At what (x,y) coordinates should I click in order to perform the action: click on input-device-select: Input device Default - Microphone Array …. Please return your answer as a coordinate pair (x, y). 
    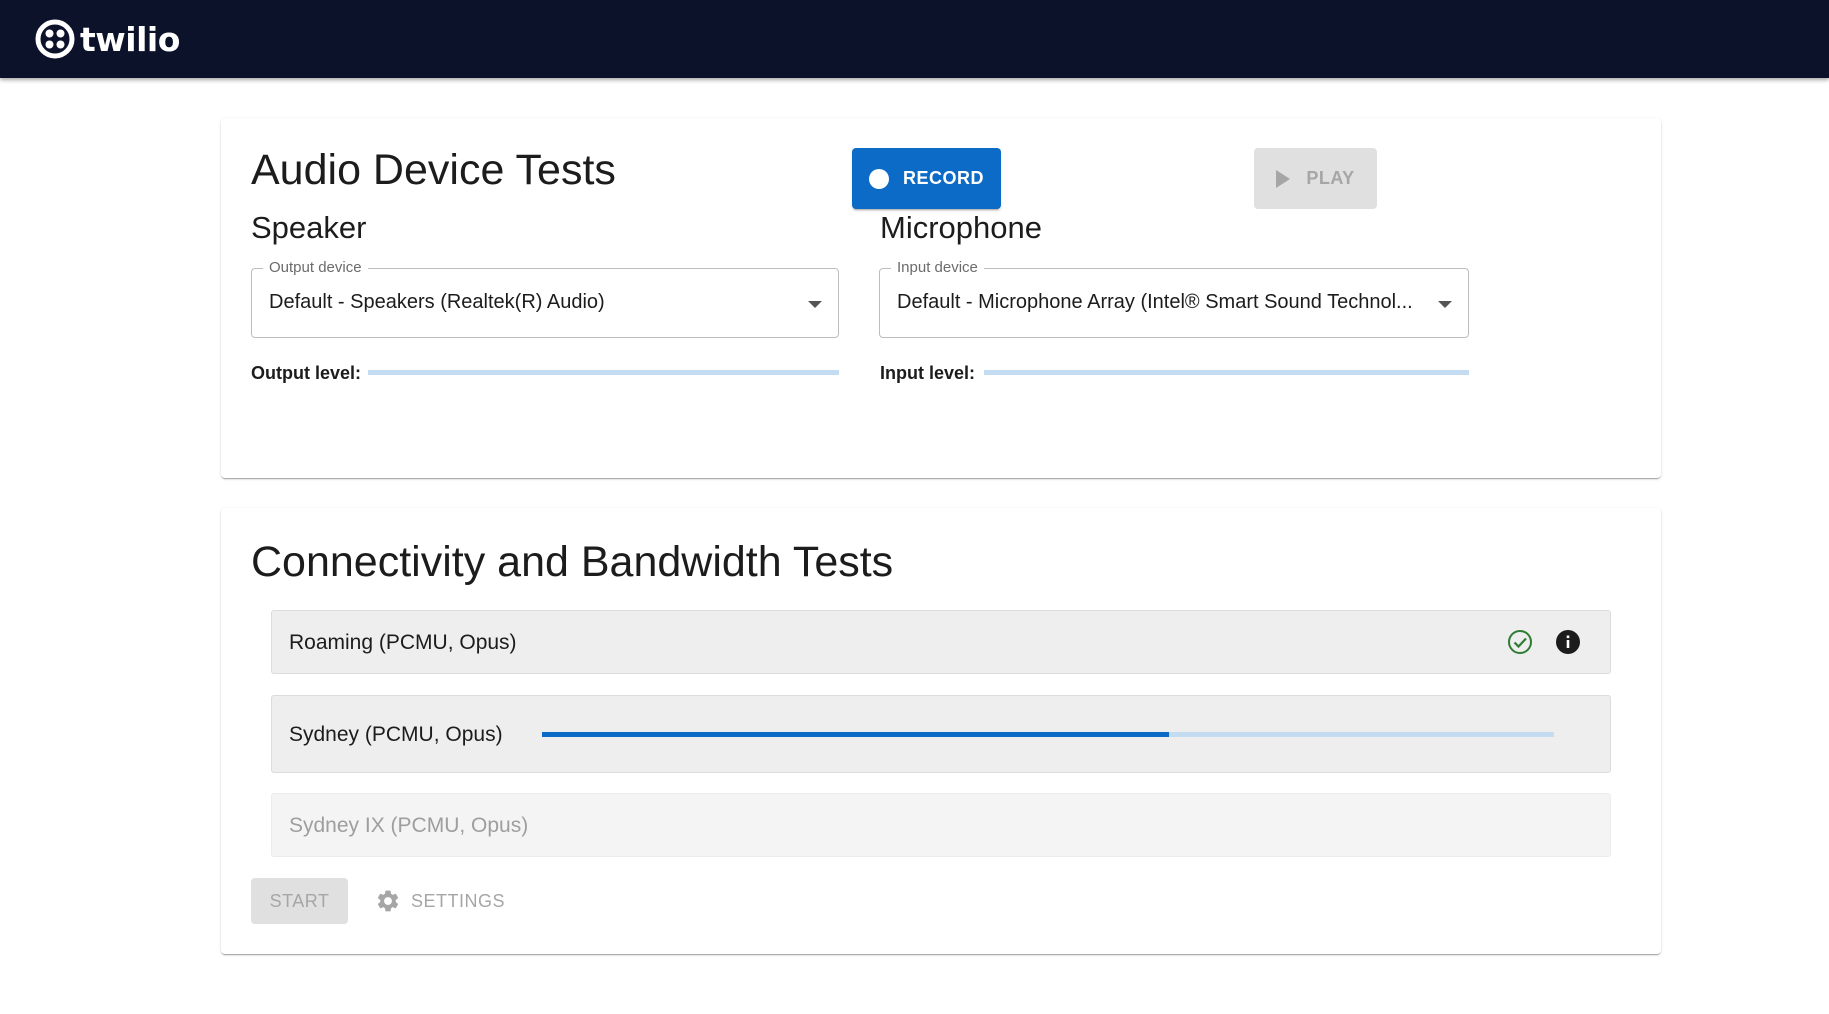
    Looking at the image, I should click on (1174, 298).